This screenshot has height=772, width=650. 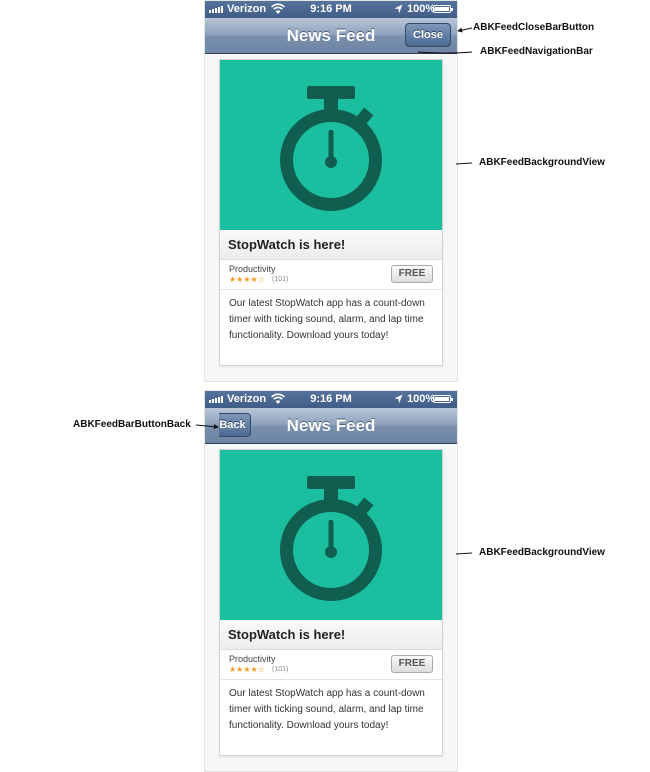 What do you see at coordinates (464, 163) in the screenshot?
I see `background-view-pointer-top` at bounding box center [464, 163].